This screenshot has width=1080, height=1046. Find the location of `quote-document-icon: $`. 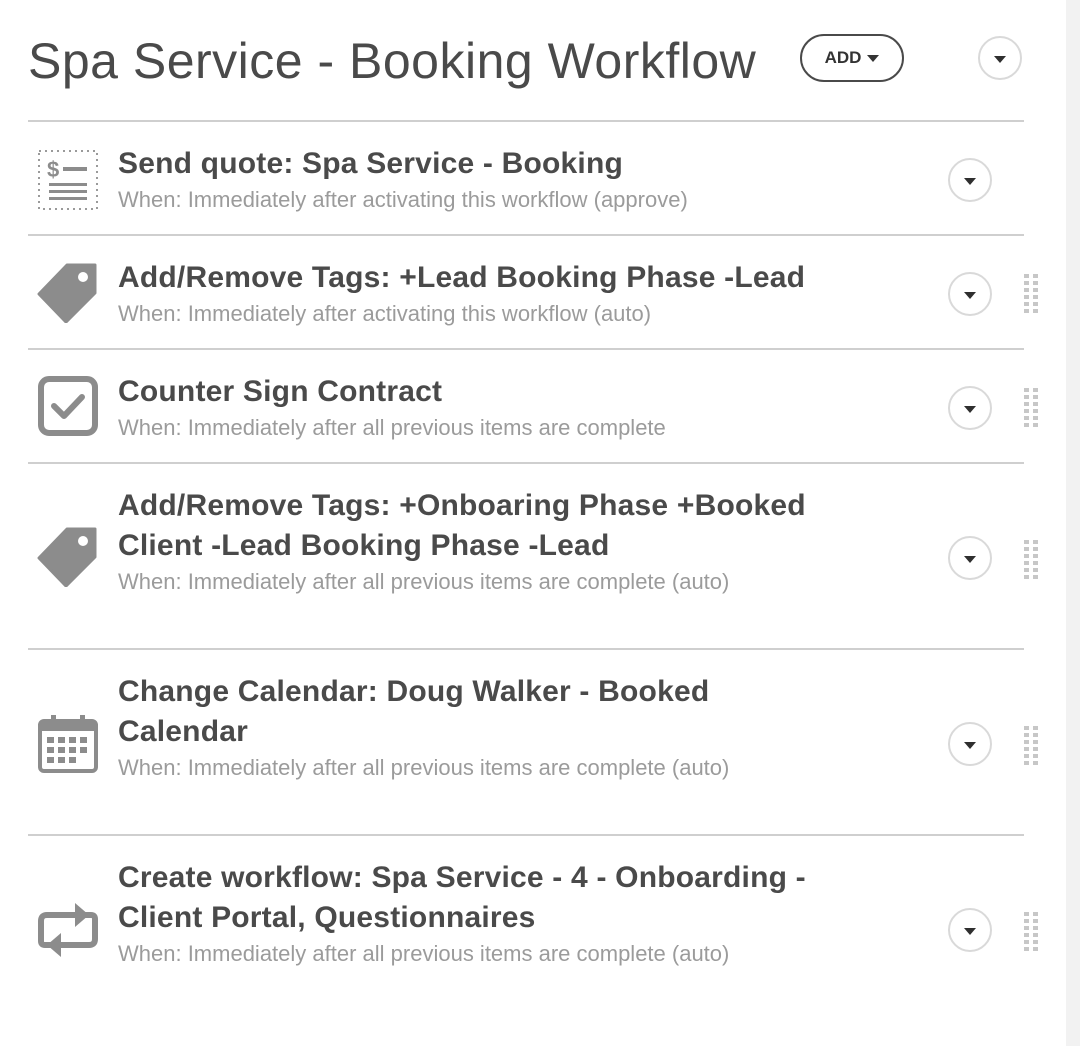

quote-document-icon: $ is located at coordinates (68, 180).